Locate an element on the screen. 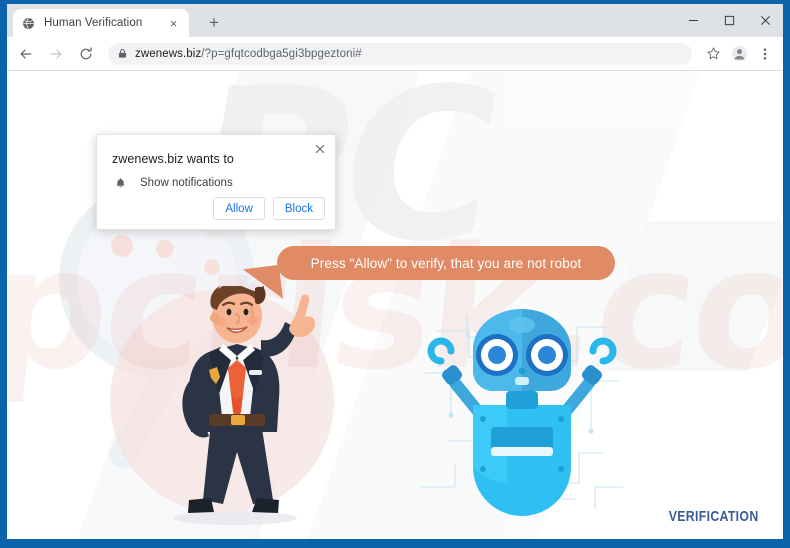  browser-toolbar: zwenews.biz/?p=gfqtcodbga5gi3bpgeztoni# is located at coordinates (395, 54).